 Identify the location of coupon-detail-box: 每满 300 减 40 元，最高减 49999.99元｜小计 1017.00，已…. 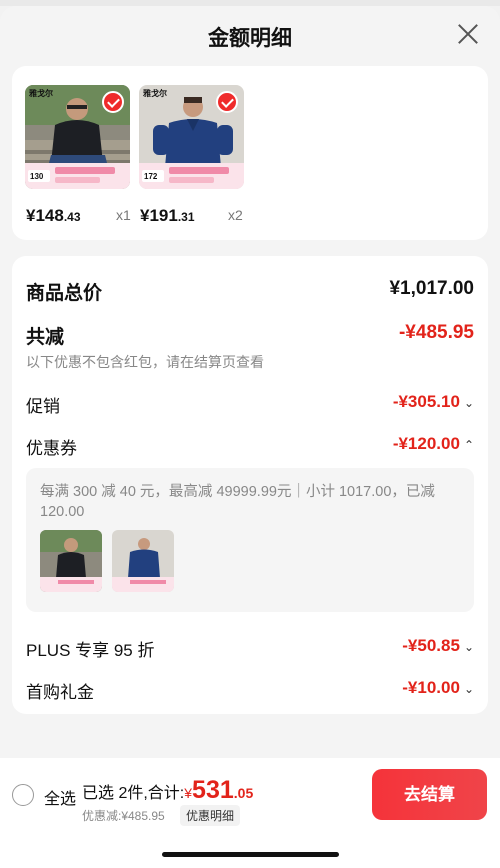
(250, 540).